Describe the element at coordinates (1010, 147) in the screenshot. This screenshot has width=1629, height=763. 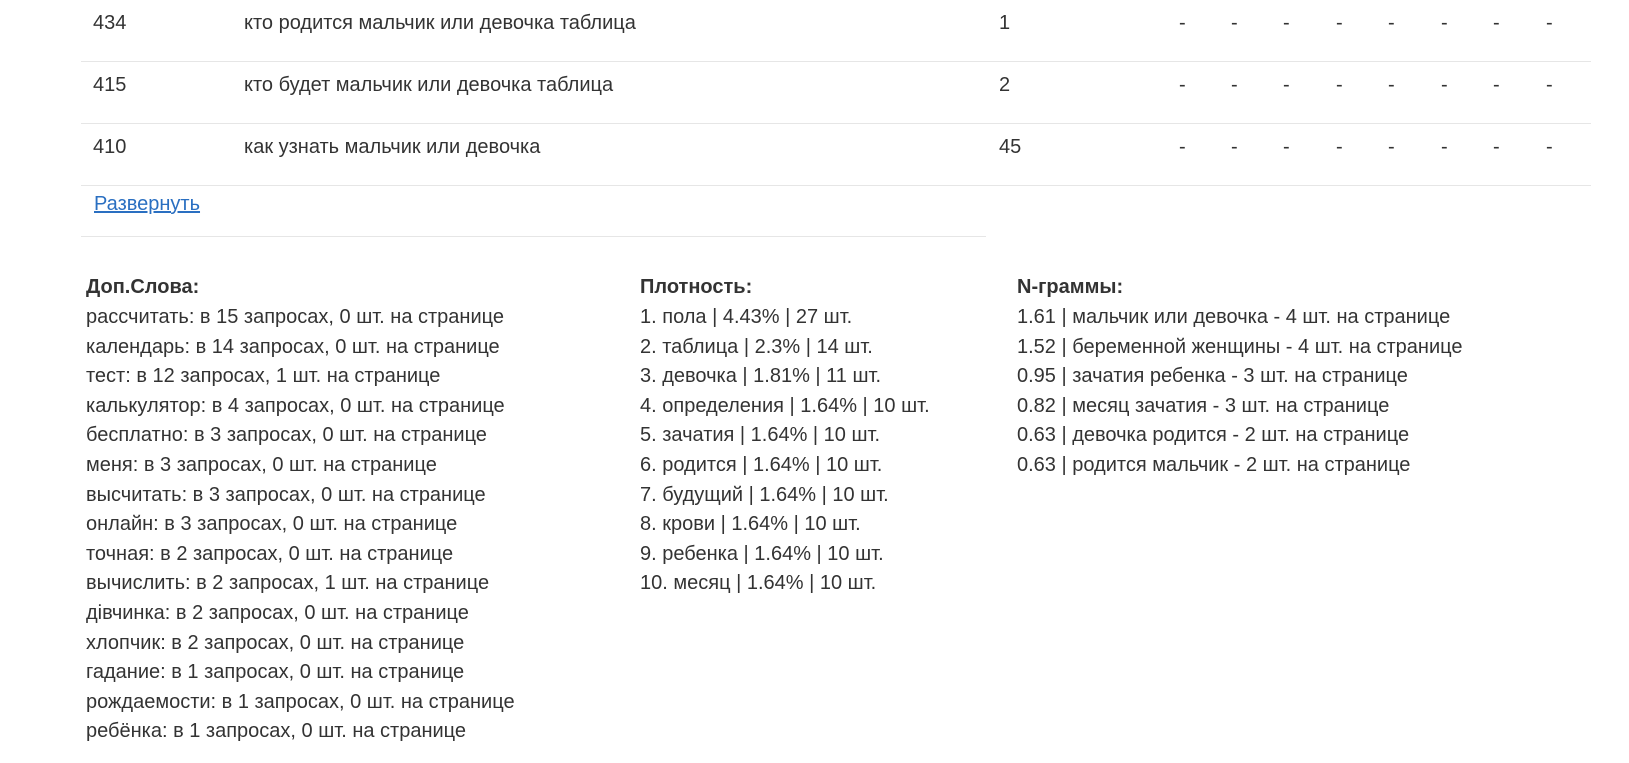
I see `query-frequency: 45` at that location.